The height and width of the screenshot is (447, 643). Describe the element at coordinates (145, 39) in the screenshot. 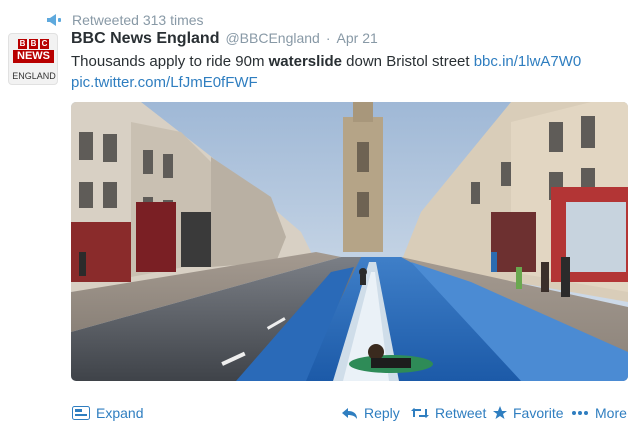

I see `author-fullname: BBC News England` at that location.